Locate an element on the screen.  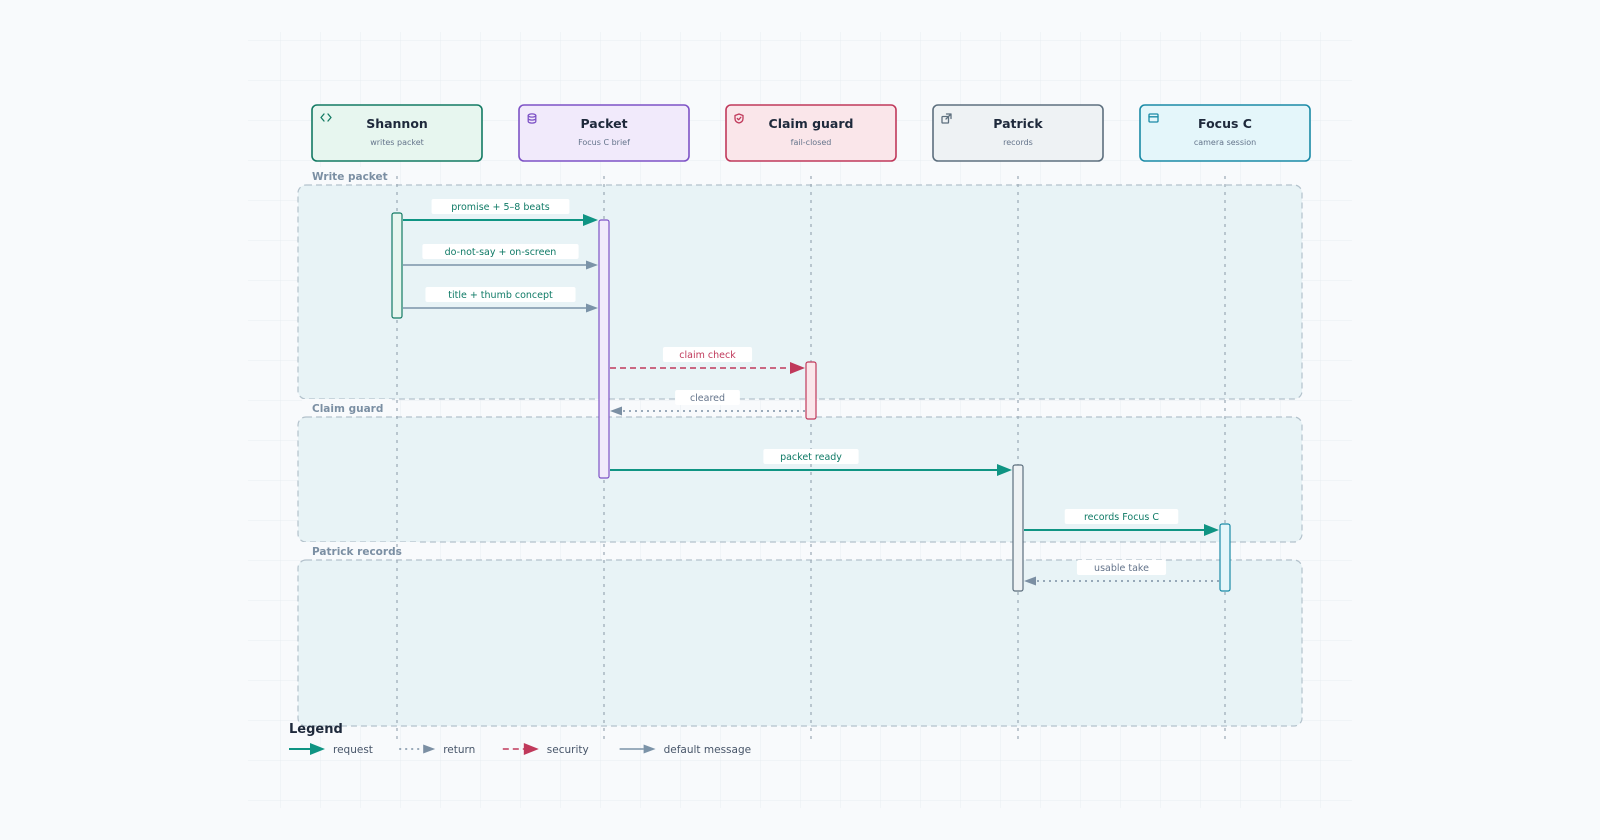
group-label: Patrick records is located at coordinates (357, 552).